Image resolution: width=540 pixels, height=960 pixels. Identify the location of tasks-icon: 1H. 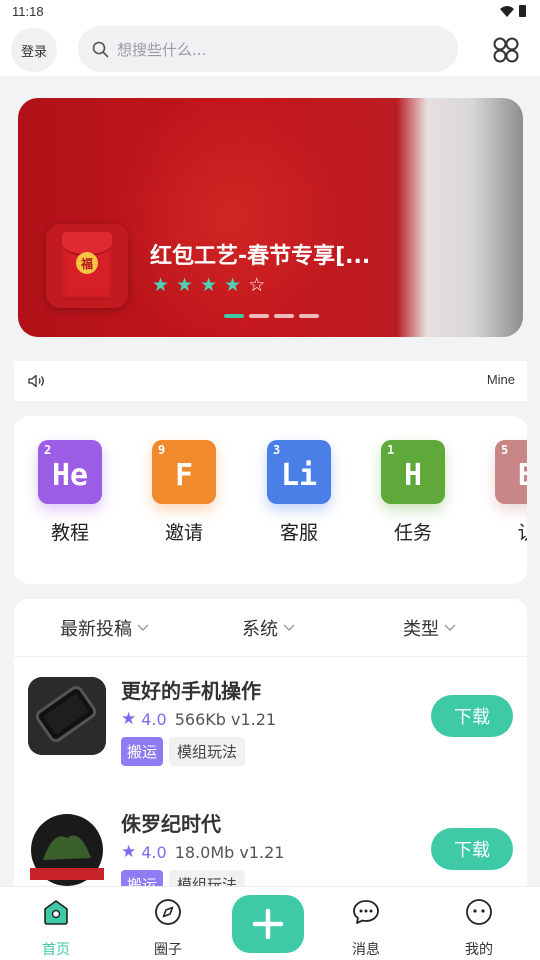
(413, 472).